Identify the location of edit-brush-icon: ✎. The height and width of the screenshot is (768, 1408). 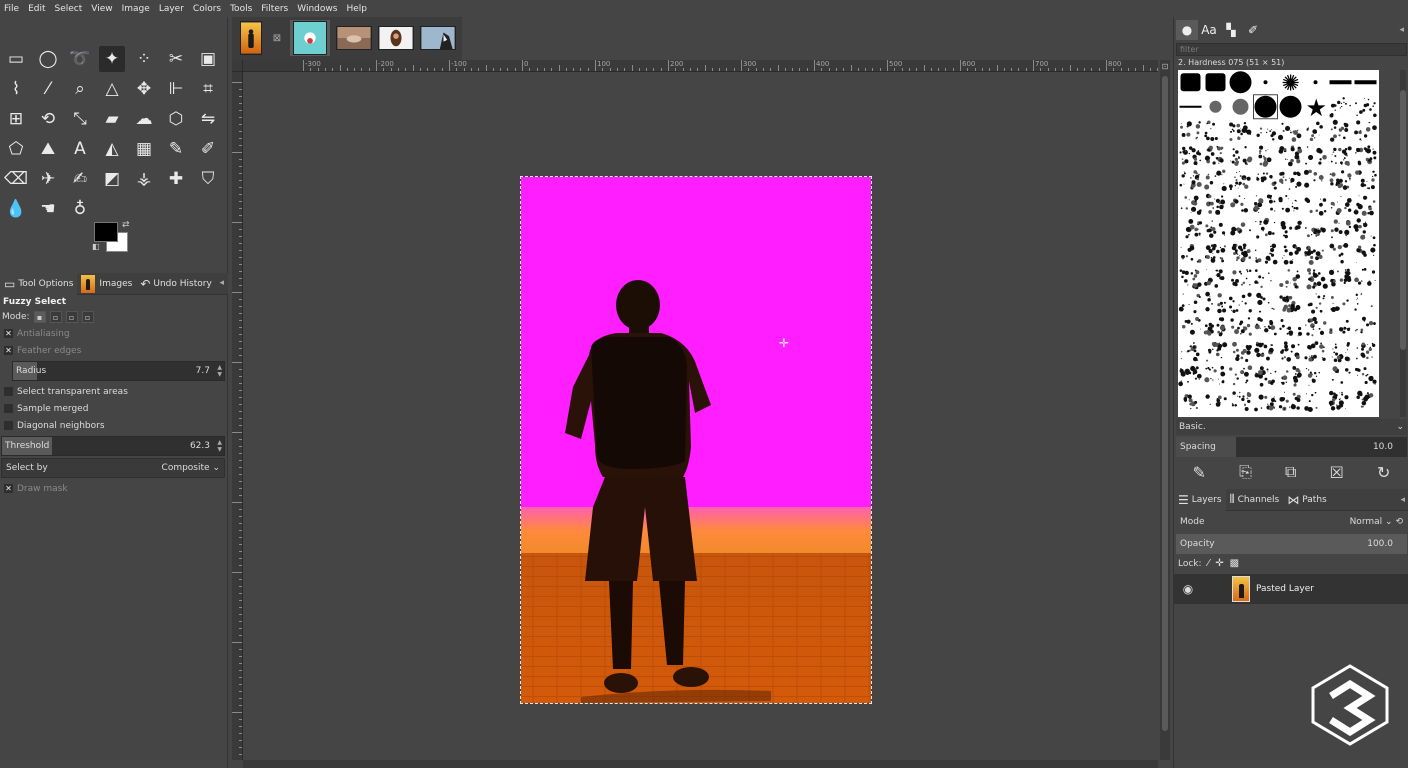
(1199, 472).